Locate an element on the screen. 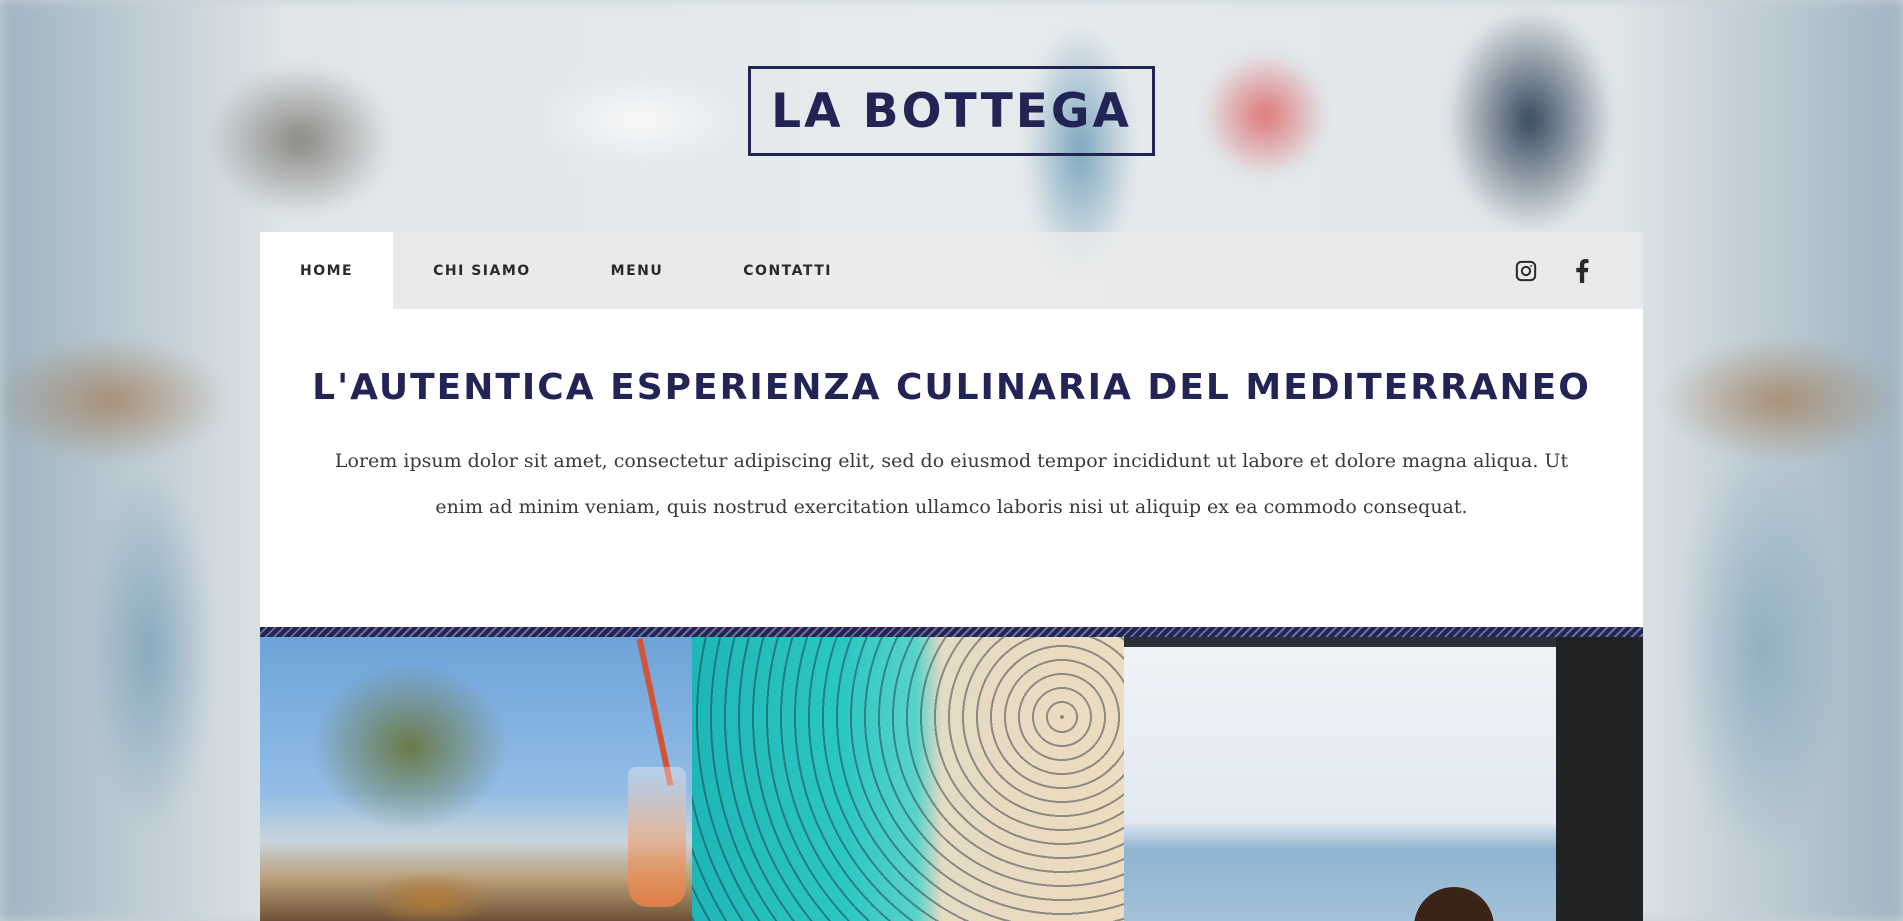 This screenshot has width=1903, height=921. nav-item-home: HOME is located at coordinates (327, 270).